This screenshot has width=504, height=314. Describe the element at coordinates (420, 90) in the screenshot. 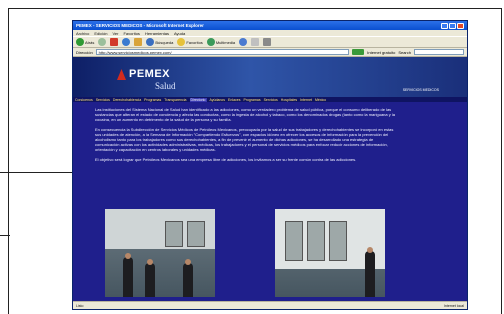

I see `header-caption: SERVICIOS MEDICOS` at that location.